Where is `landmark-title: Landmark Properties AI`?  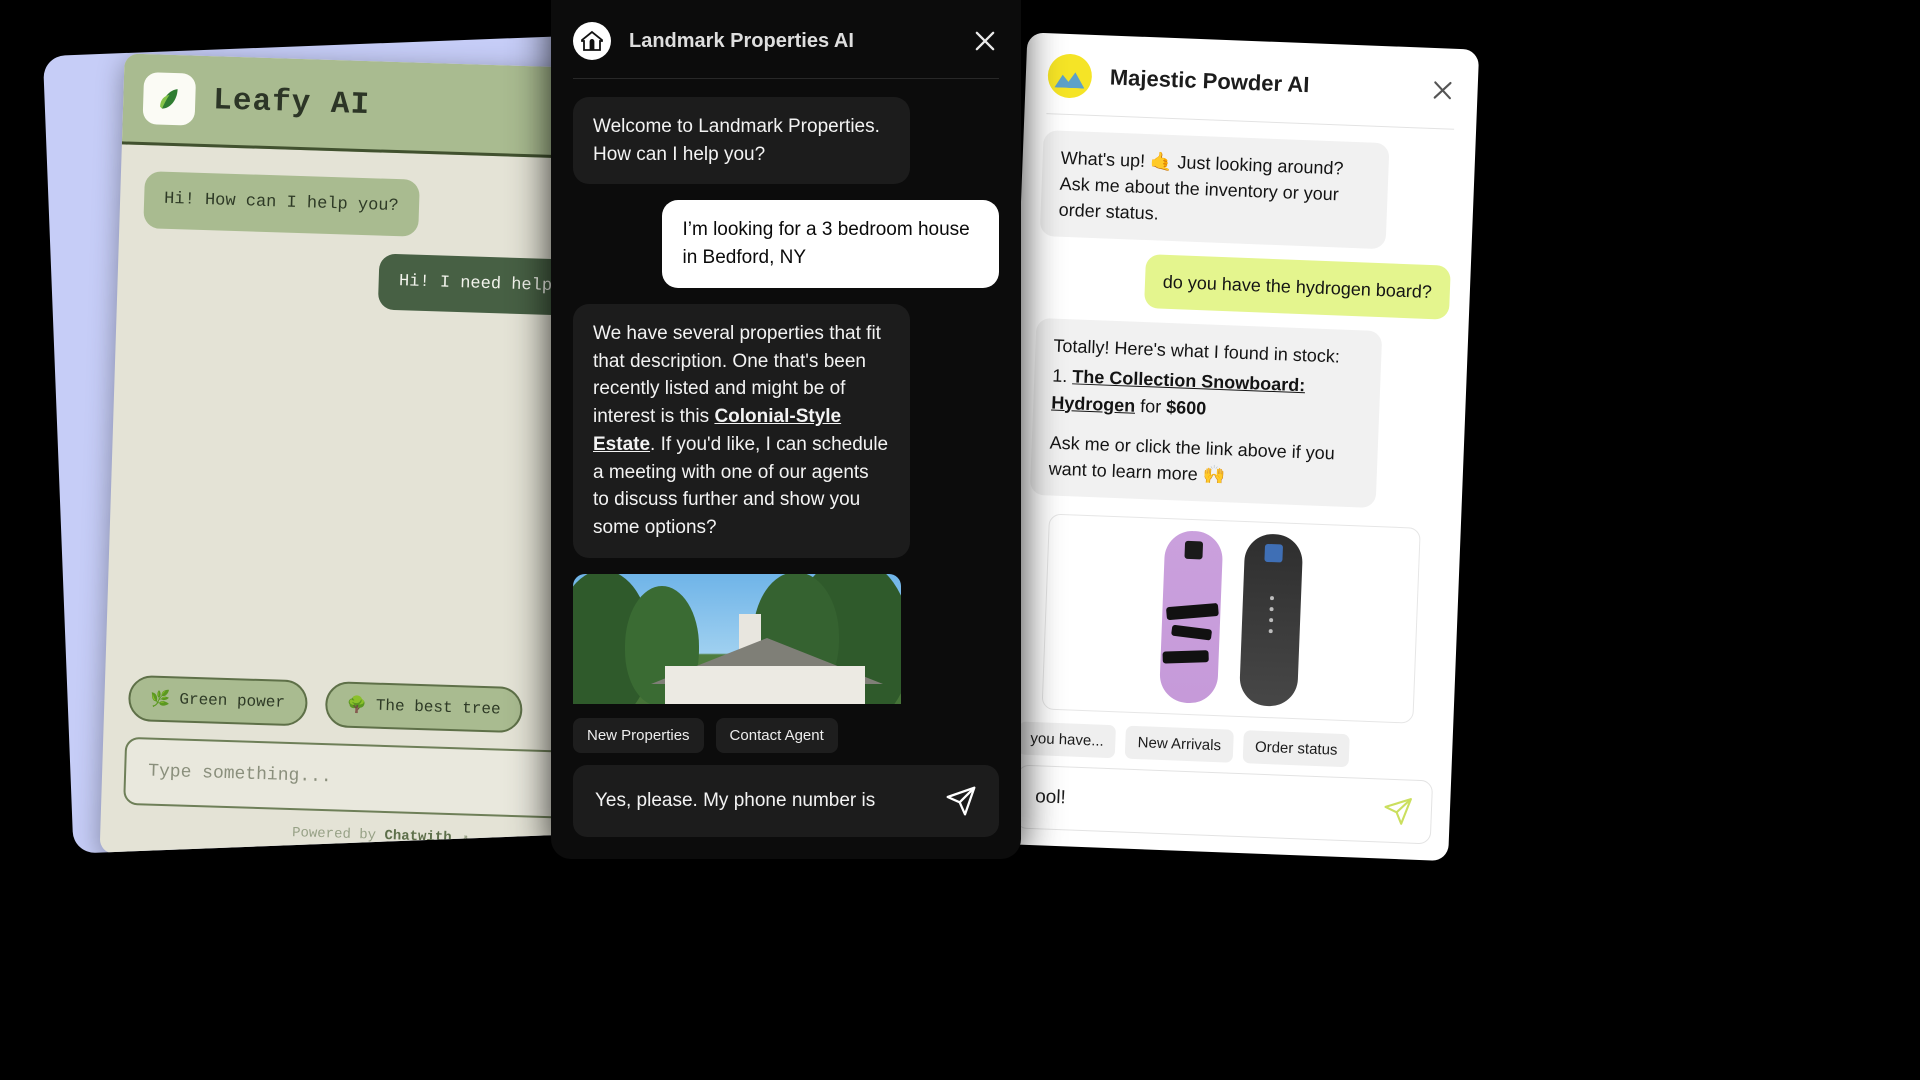
landmark-title: Landmark Properties AI is located at coordinates (741, 40).